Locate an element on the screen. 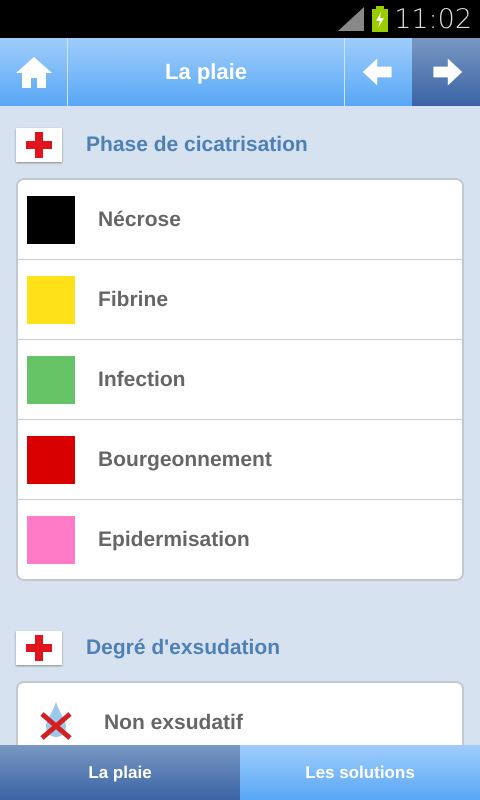 The height and width of the screenshot is (800, 480). forward-button is located at coordinates (446, 72).